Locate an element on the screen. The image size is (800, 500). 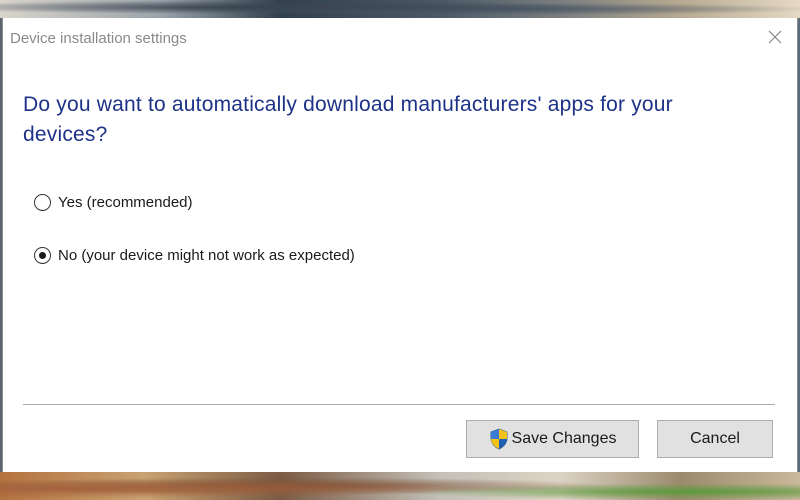
radio-label-yes: Yes (recommended) is located at coordinates (125, 202).